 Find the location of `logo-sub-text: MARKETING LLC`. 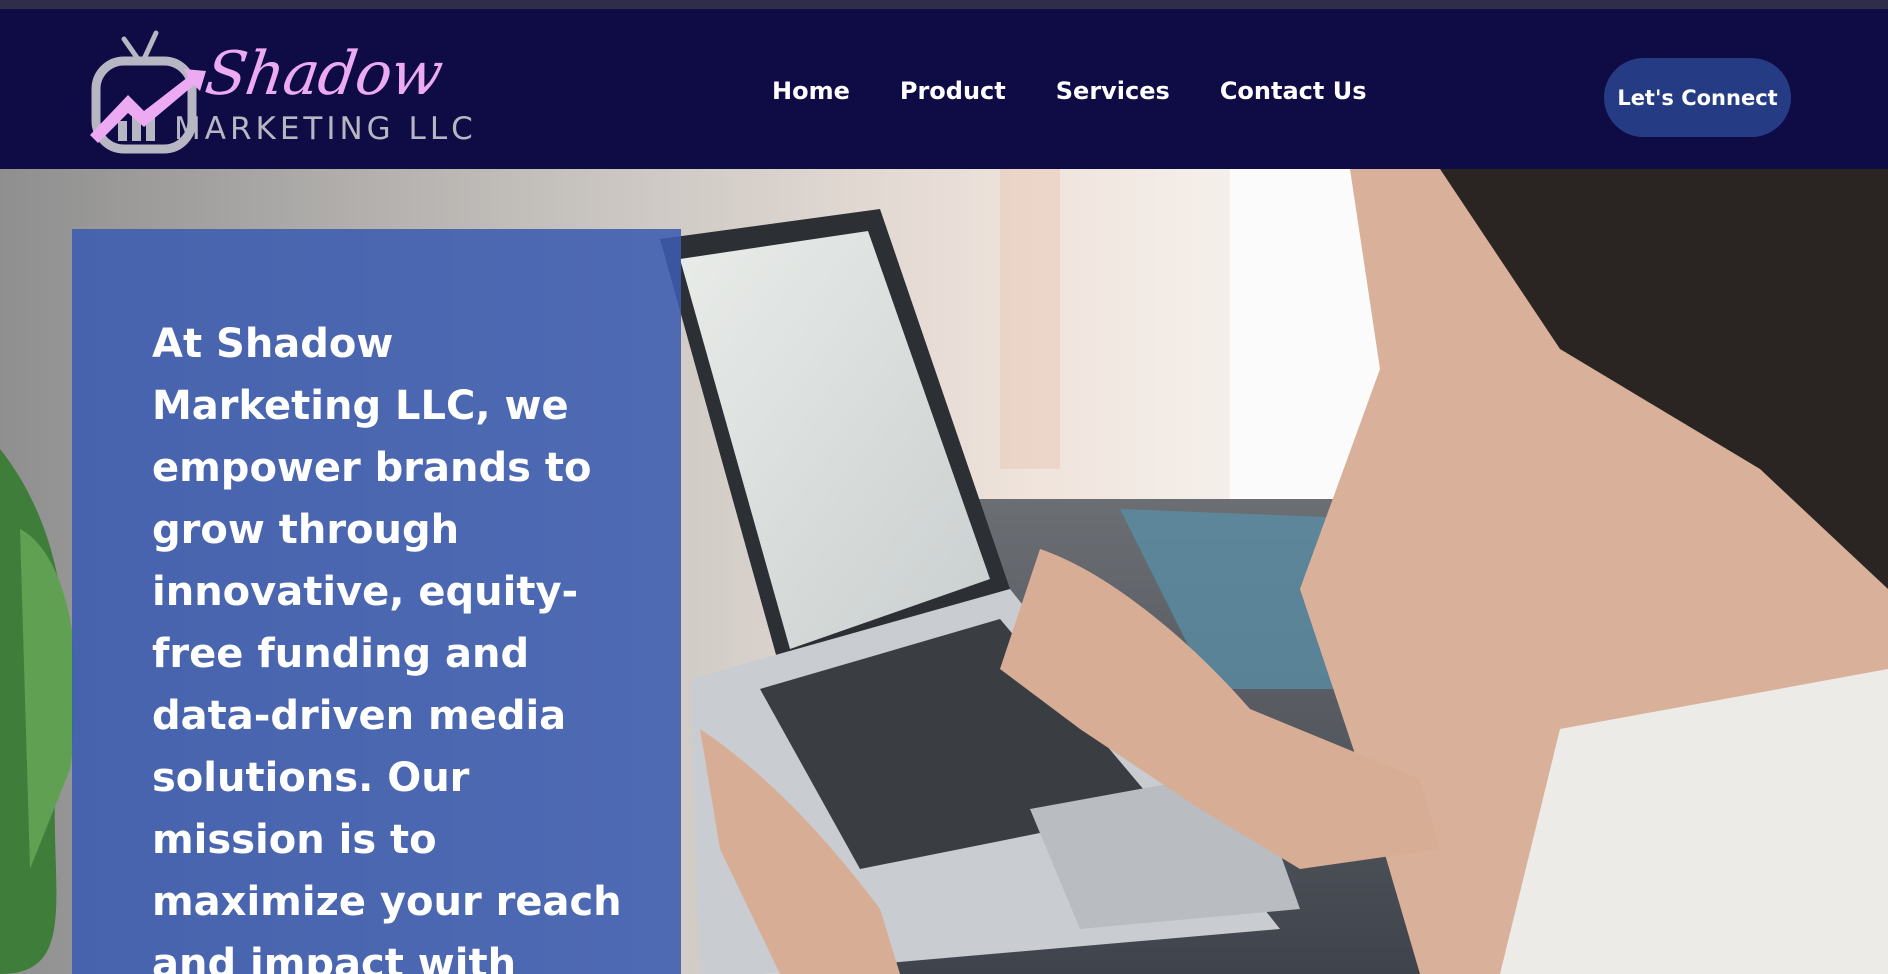

logo-sub-text: MARKETING LLC is located at coordinates (325, 129).